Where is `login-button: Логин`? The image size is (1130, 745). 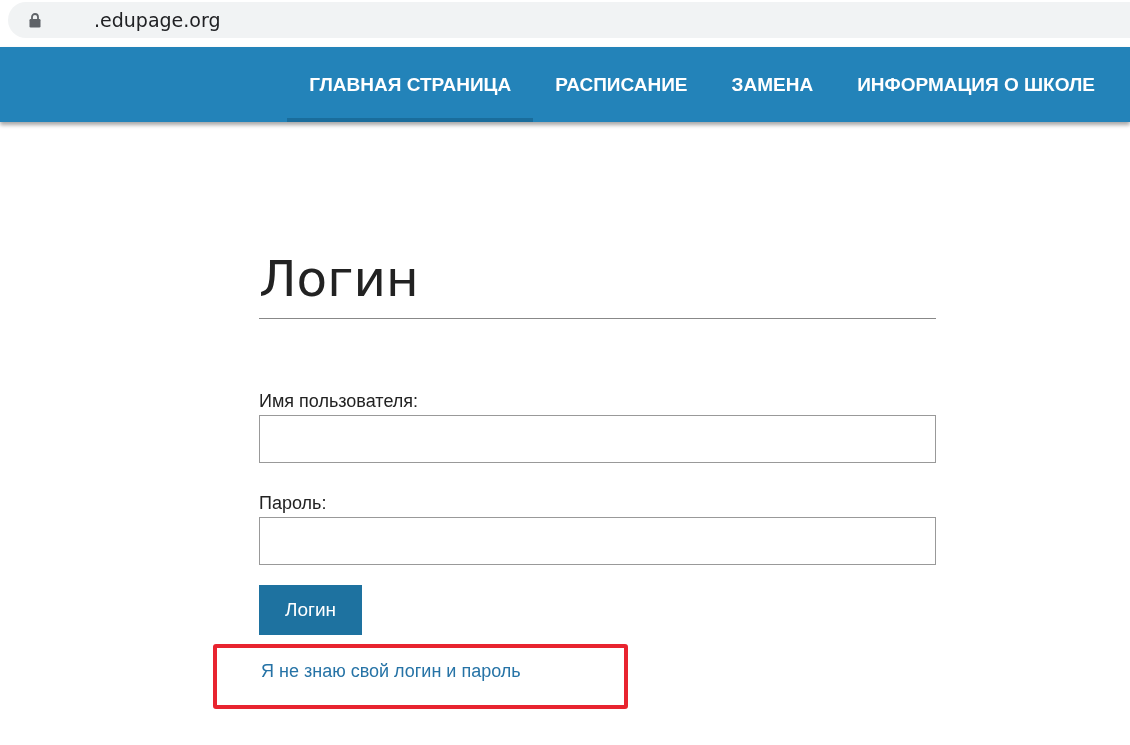 login-button: Логин is located at coordinates (310, 610).